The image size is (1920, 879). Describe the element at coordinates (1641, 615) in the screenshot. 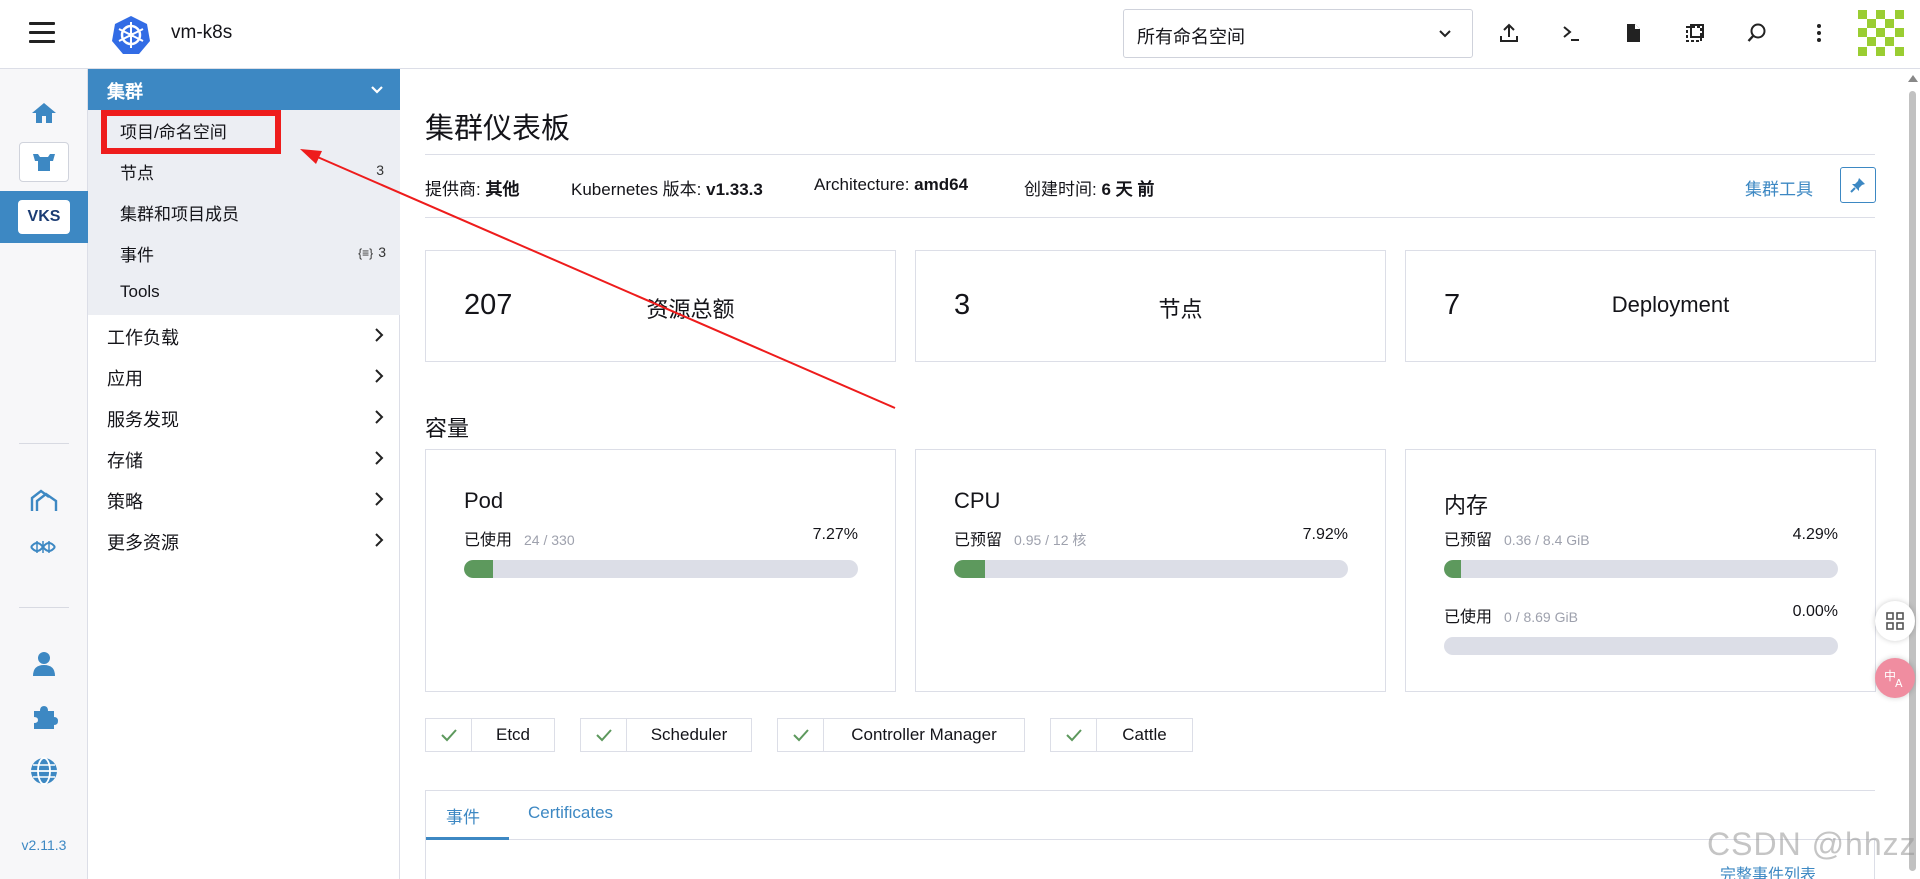

I see `capacity-row: 已使用 0 / 8.69 GiB 0.00%` at that location.